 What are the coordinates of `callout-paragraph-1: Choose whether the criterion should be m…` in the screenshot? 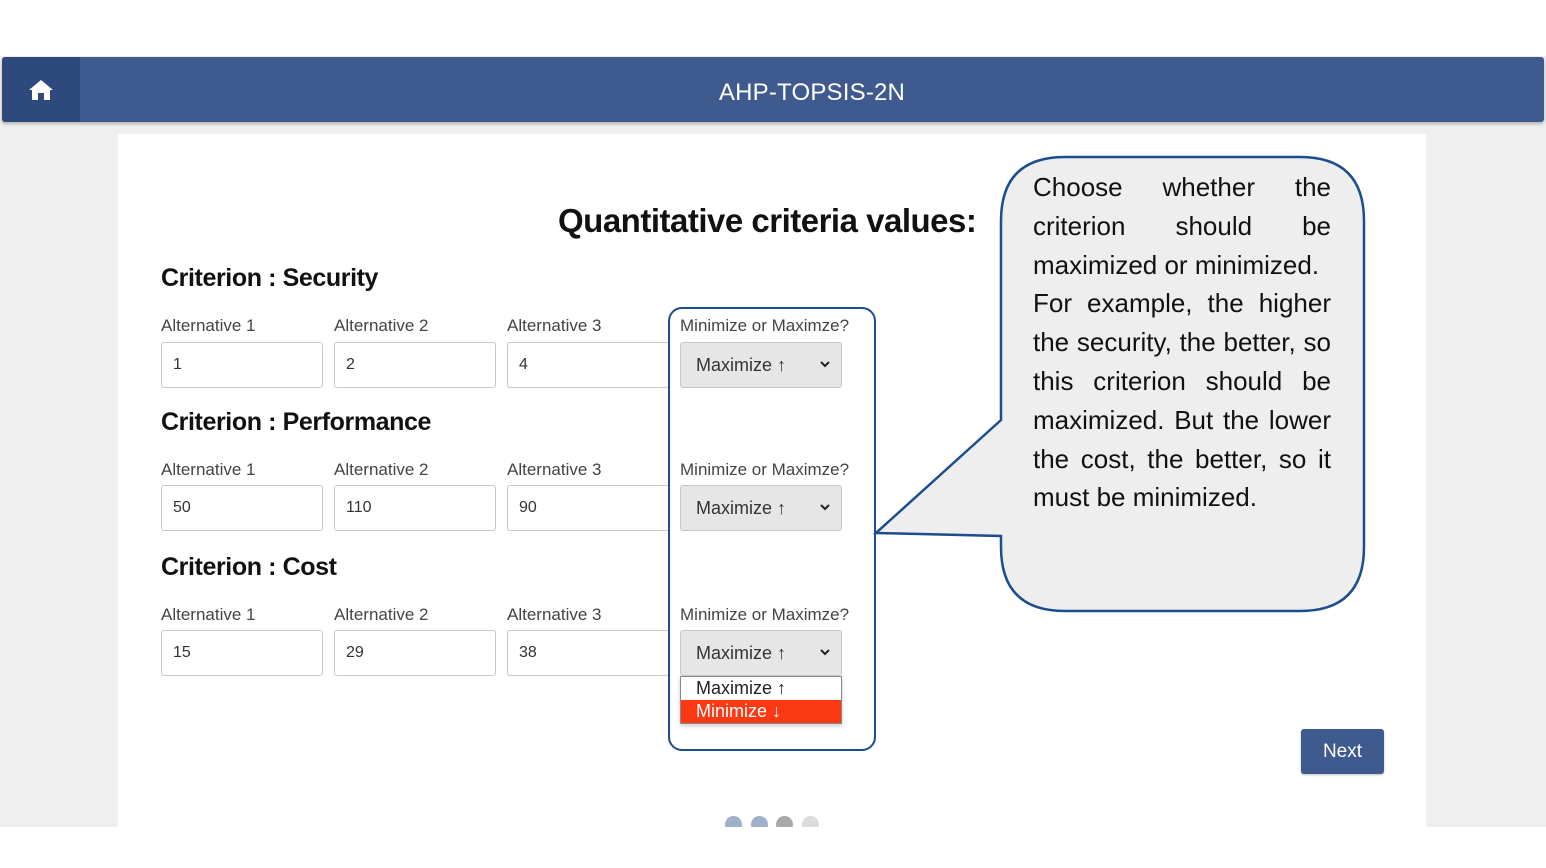 It's located at (1182, 226).